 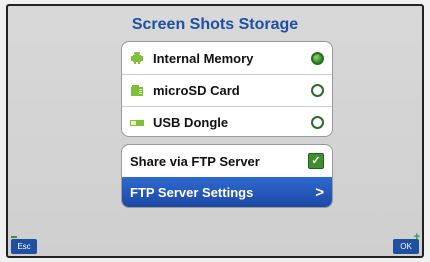 What do you see at coordinates (317, 58) in the screenshot?
I see `radio-selected` at bounding box center [317, 58].